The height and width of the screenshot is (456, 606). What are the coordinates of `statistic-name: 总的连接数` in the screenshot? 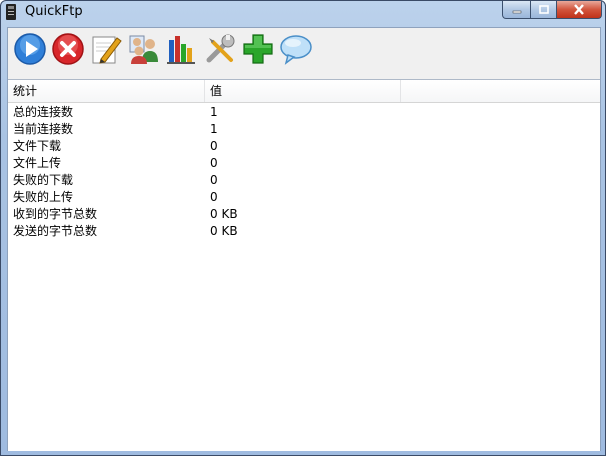 It's located at (43, 112).